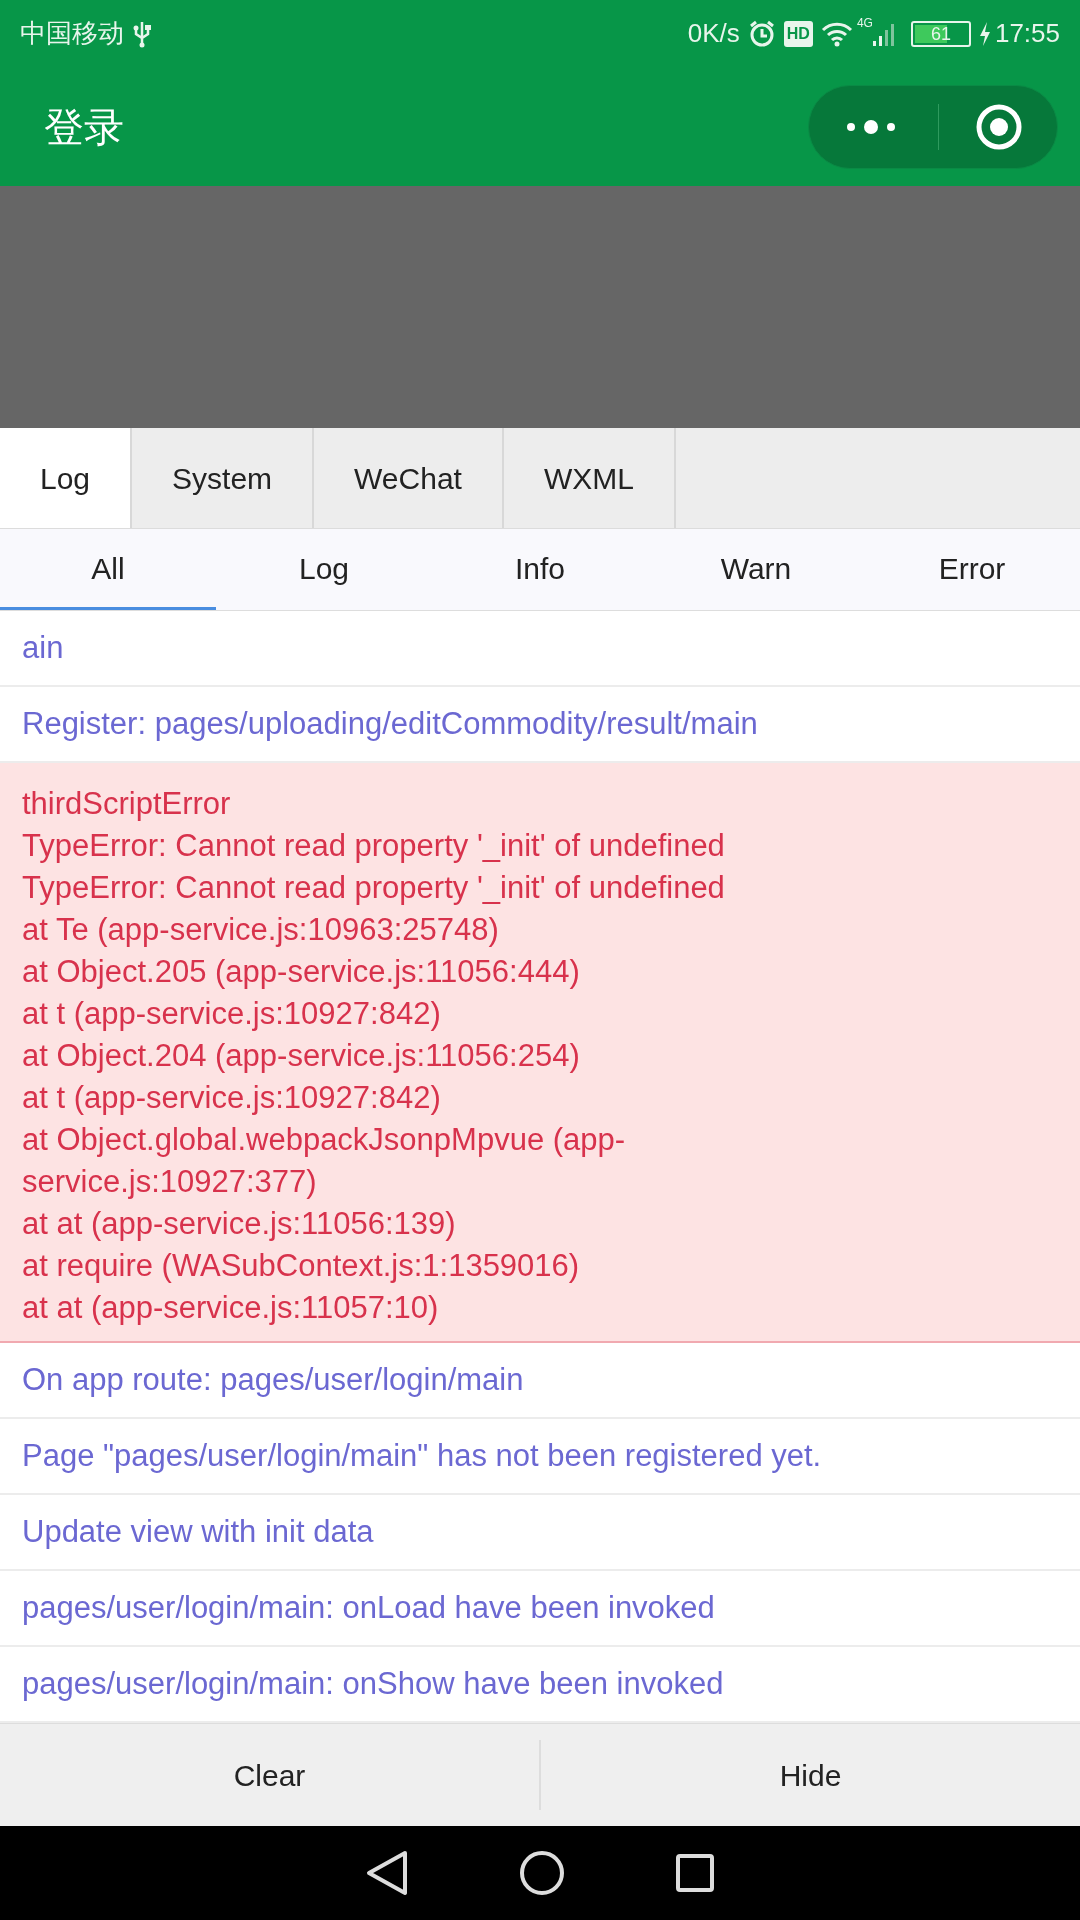 This screenshot has height=1920, width=1080. I want to click on alarm-icon, so click(761, 33).